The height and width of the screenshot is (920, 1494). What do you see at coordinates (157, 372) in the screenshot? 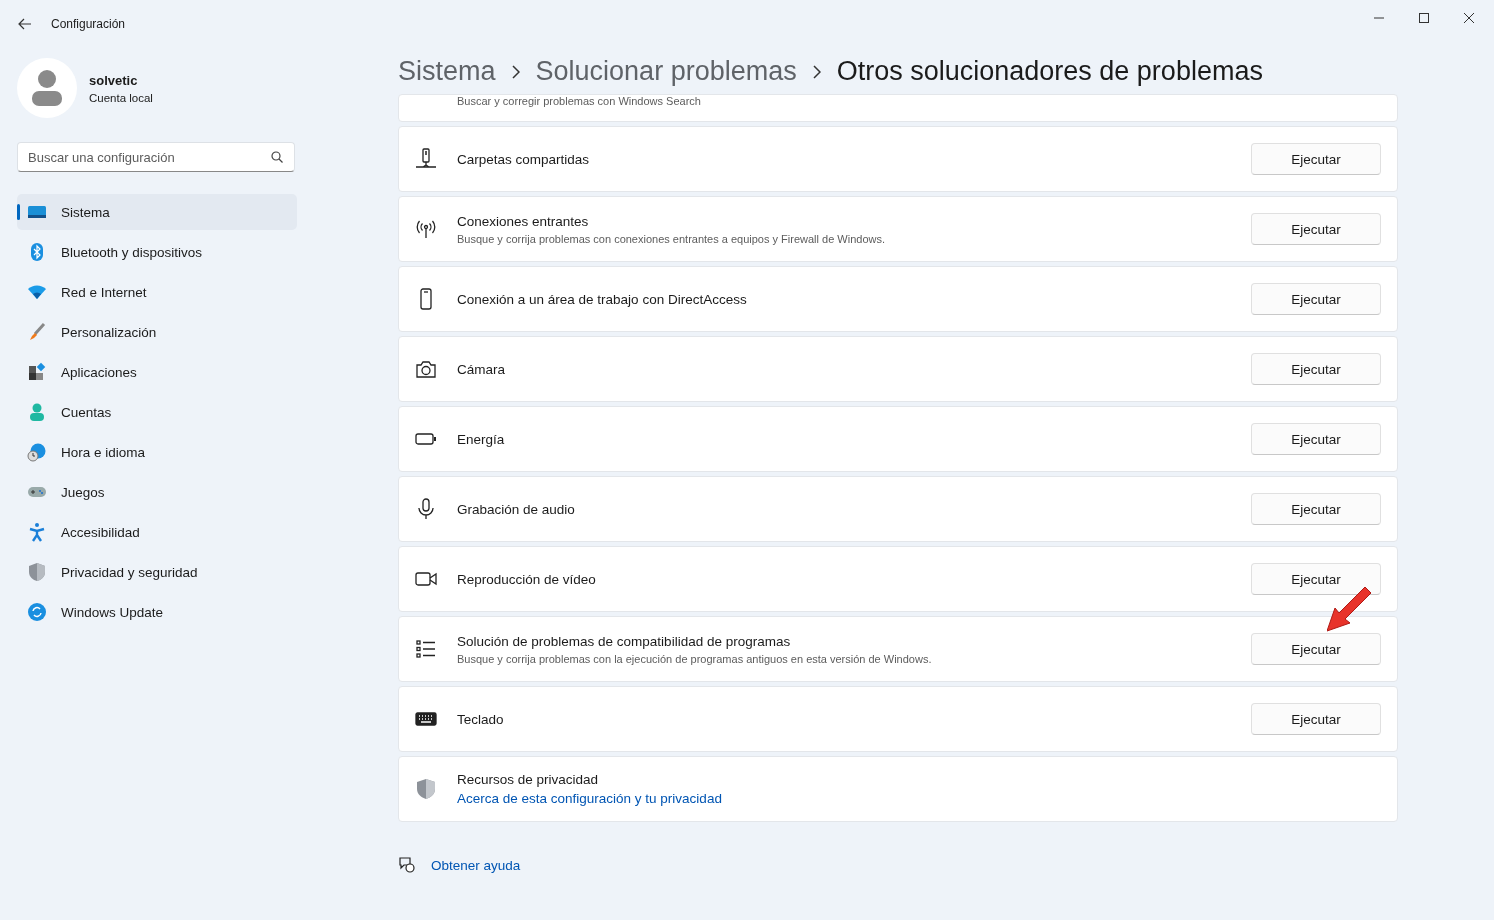
I see `sidebar-item: Aplicaciones` at bounding box center [157, 372].